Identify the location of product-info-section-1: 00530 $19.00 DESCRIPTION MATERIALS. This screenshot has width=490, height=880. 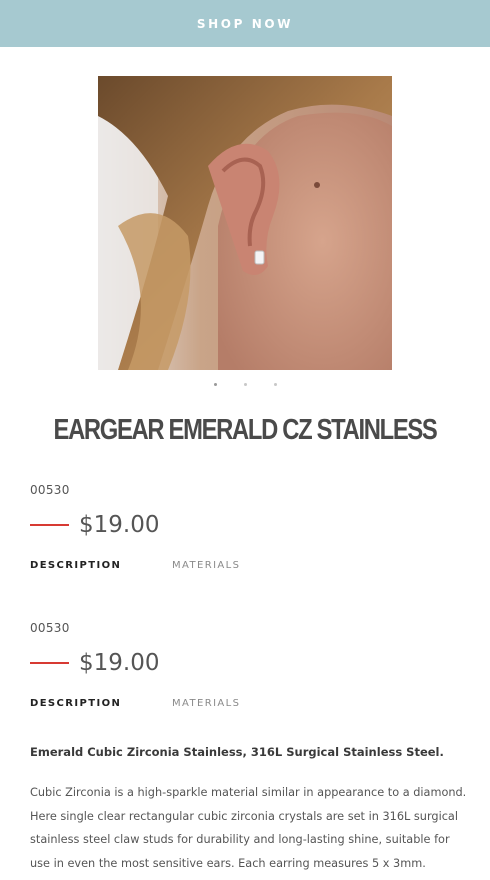
(250, 527).